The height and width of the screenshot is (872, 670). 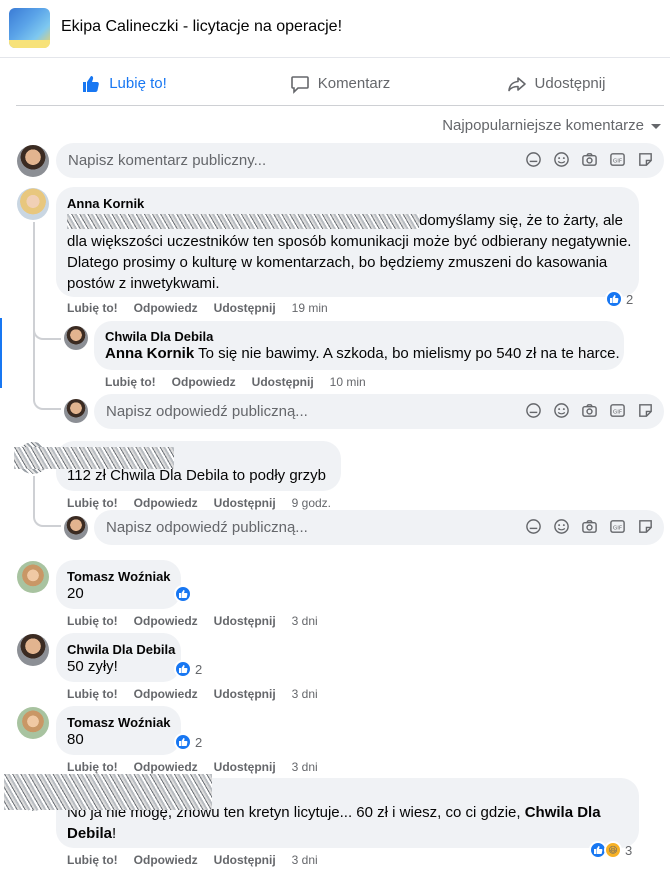 I want to click on mention-link: Anna Kornik, so click(x=149, y=353).